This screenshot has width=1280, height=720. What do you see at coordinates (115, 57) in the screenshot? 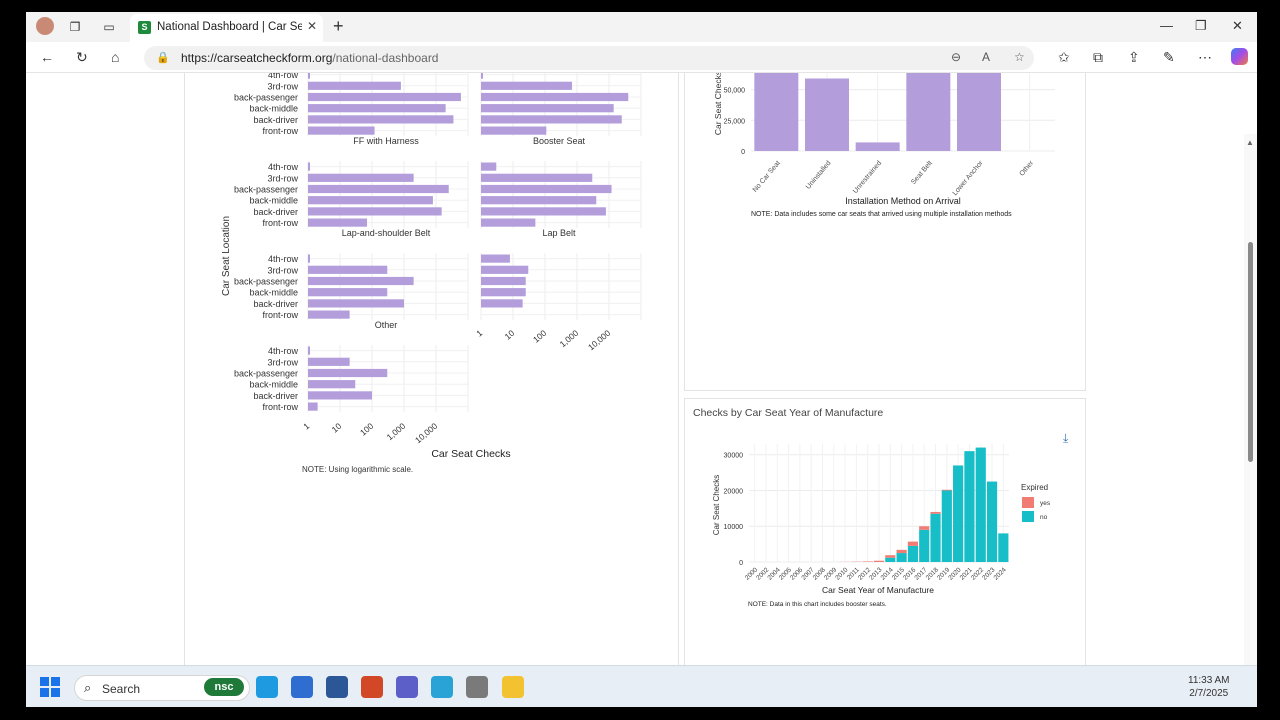
I see `home-icon: ⌂` at bounding box center [115, 57].